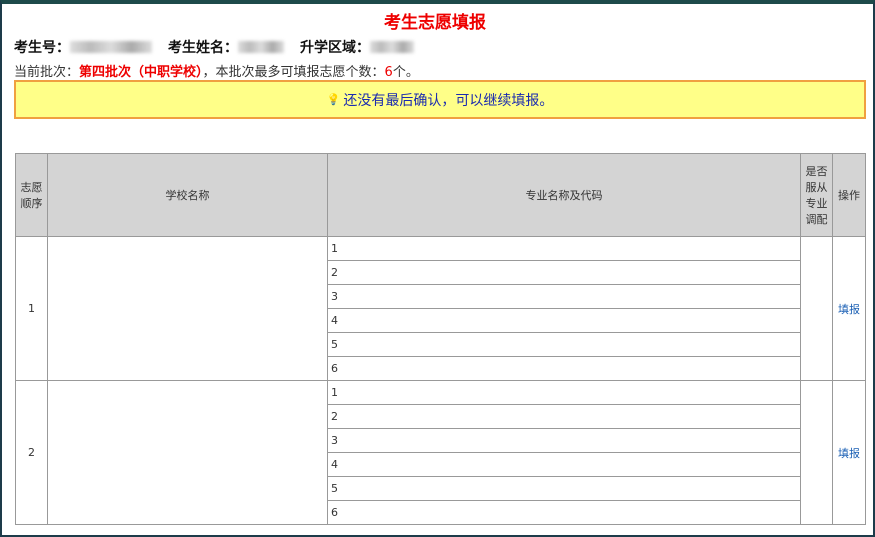 The height and width of the screenshot is (537, 875). Describe the element at coordinates (333, 99) in the screenshot. I see `lightbulb-icon: 💡` at that location.